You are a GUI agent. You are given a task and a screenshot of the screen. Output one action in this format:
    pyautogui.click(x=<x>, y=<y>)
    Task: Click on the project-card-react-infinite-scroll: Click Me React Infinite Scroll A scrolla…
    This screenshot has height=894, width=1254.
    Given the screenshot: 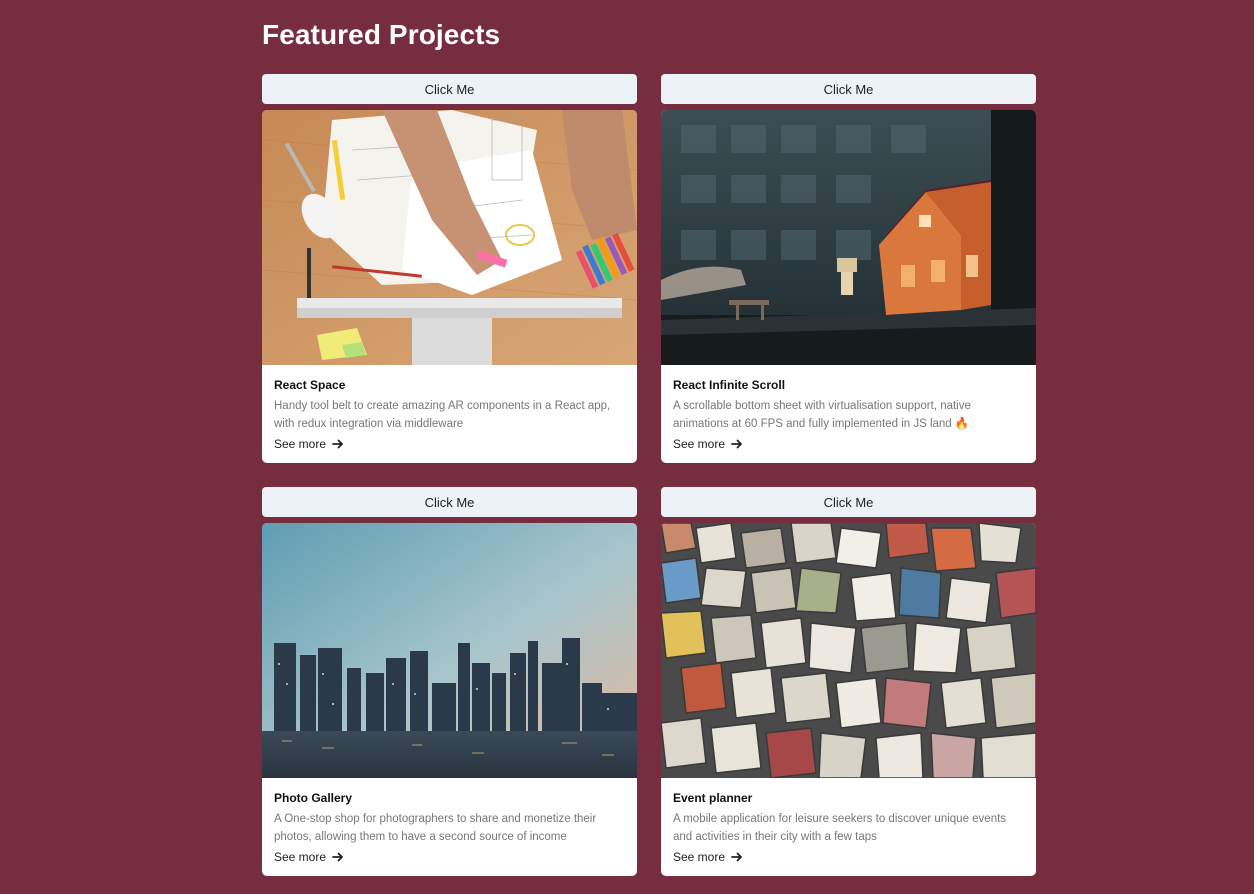 What is the action you would take?
    pyautogui.click(x=848, y=268)
    